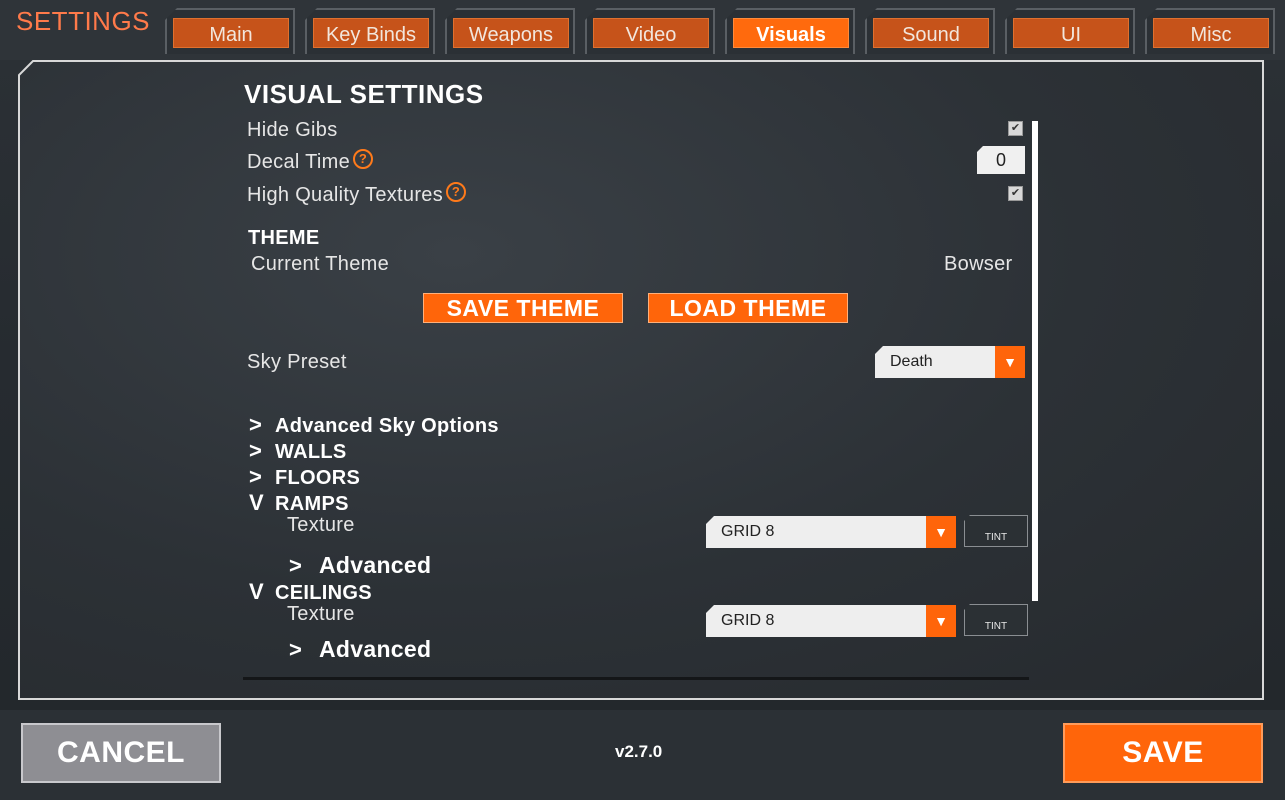 The height and width of the screenshot is (800, 1285). Describe the element at coordinates (299, 162) in the screenshot. I see `decal-time-label: Decal Time` at that location.